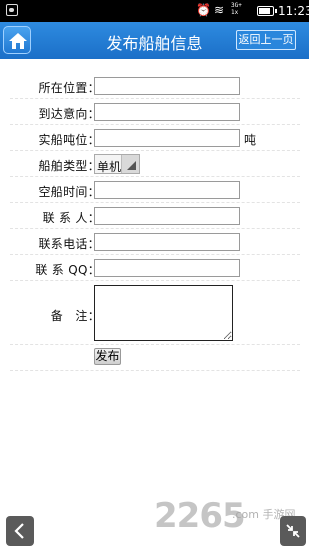  Describe the element at coordinates (264, 11) in the screenshot. I see `battery-fill` at that location.